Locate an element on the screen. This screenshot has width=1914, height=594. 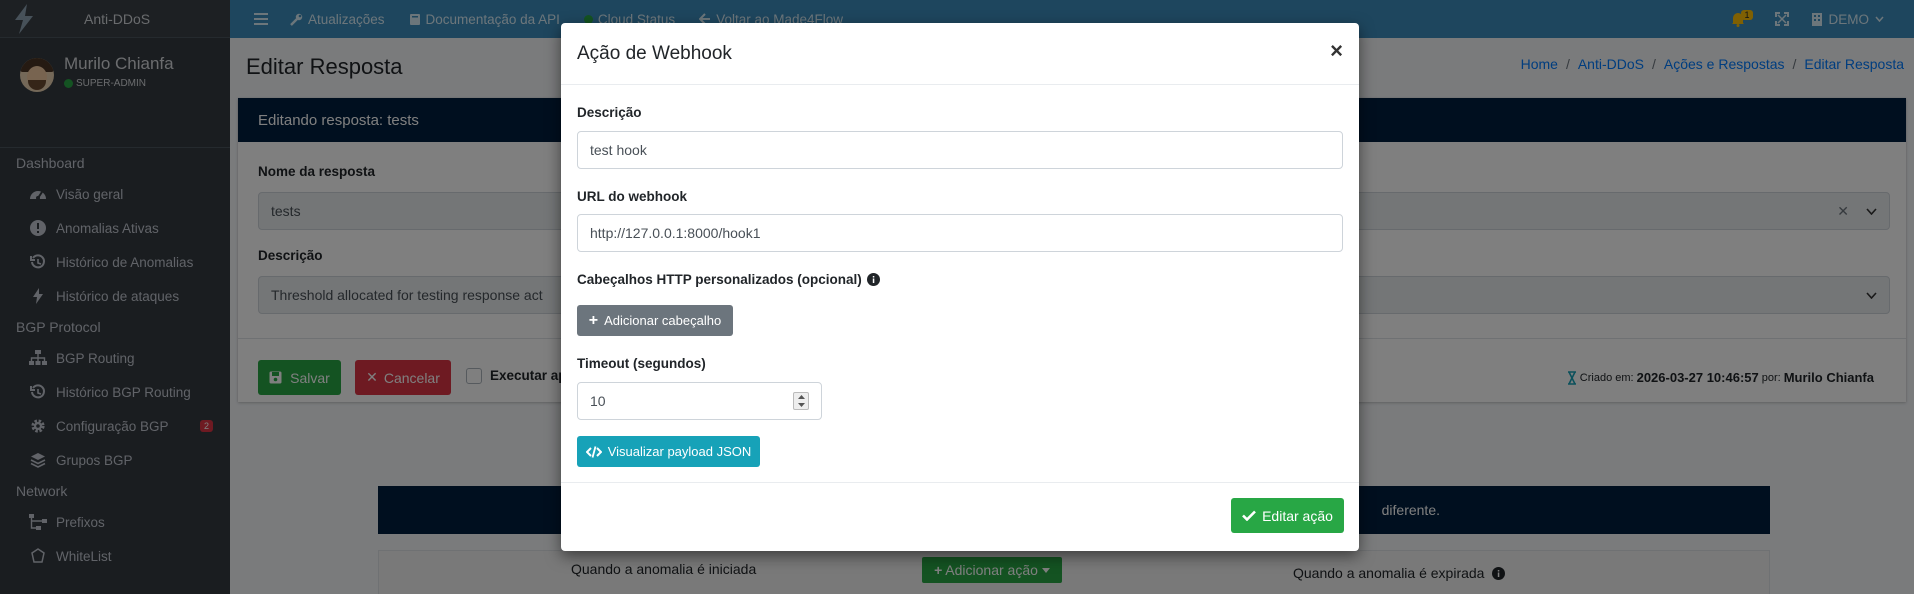
add-header-label: Adicionar cabeçalho is located at coordinates (663, 320).